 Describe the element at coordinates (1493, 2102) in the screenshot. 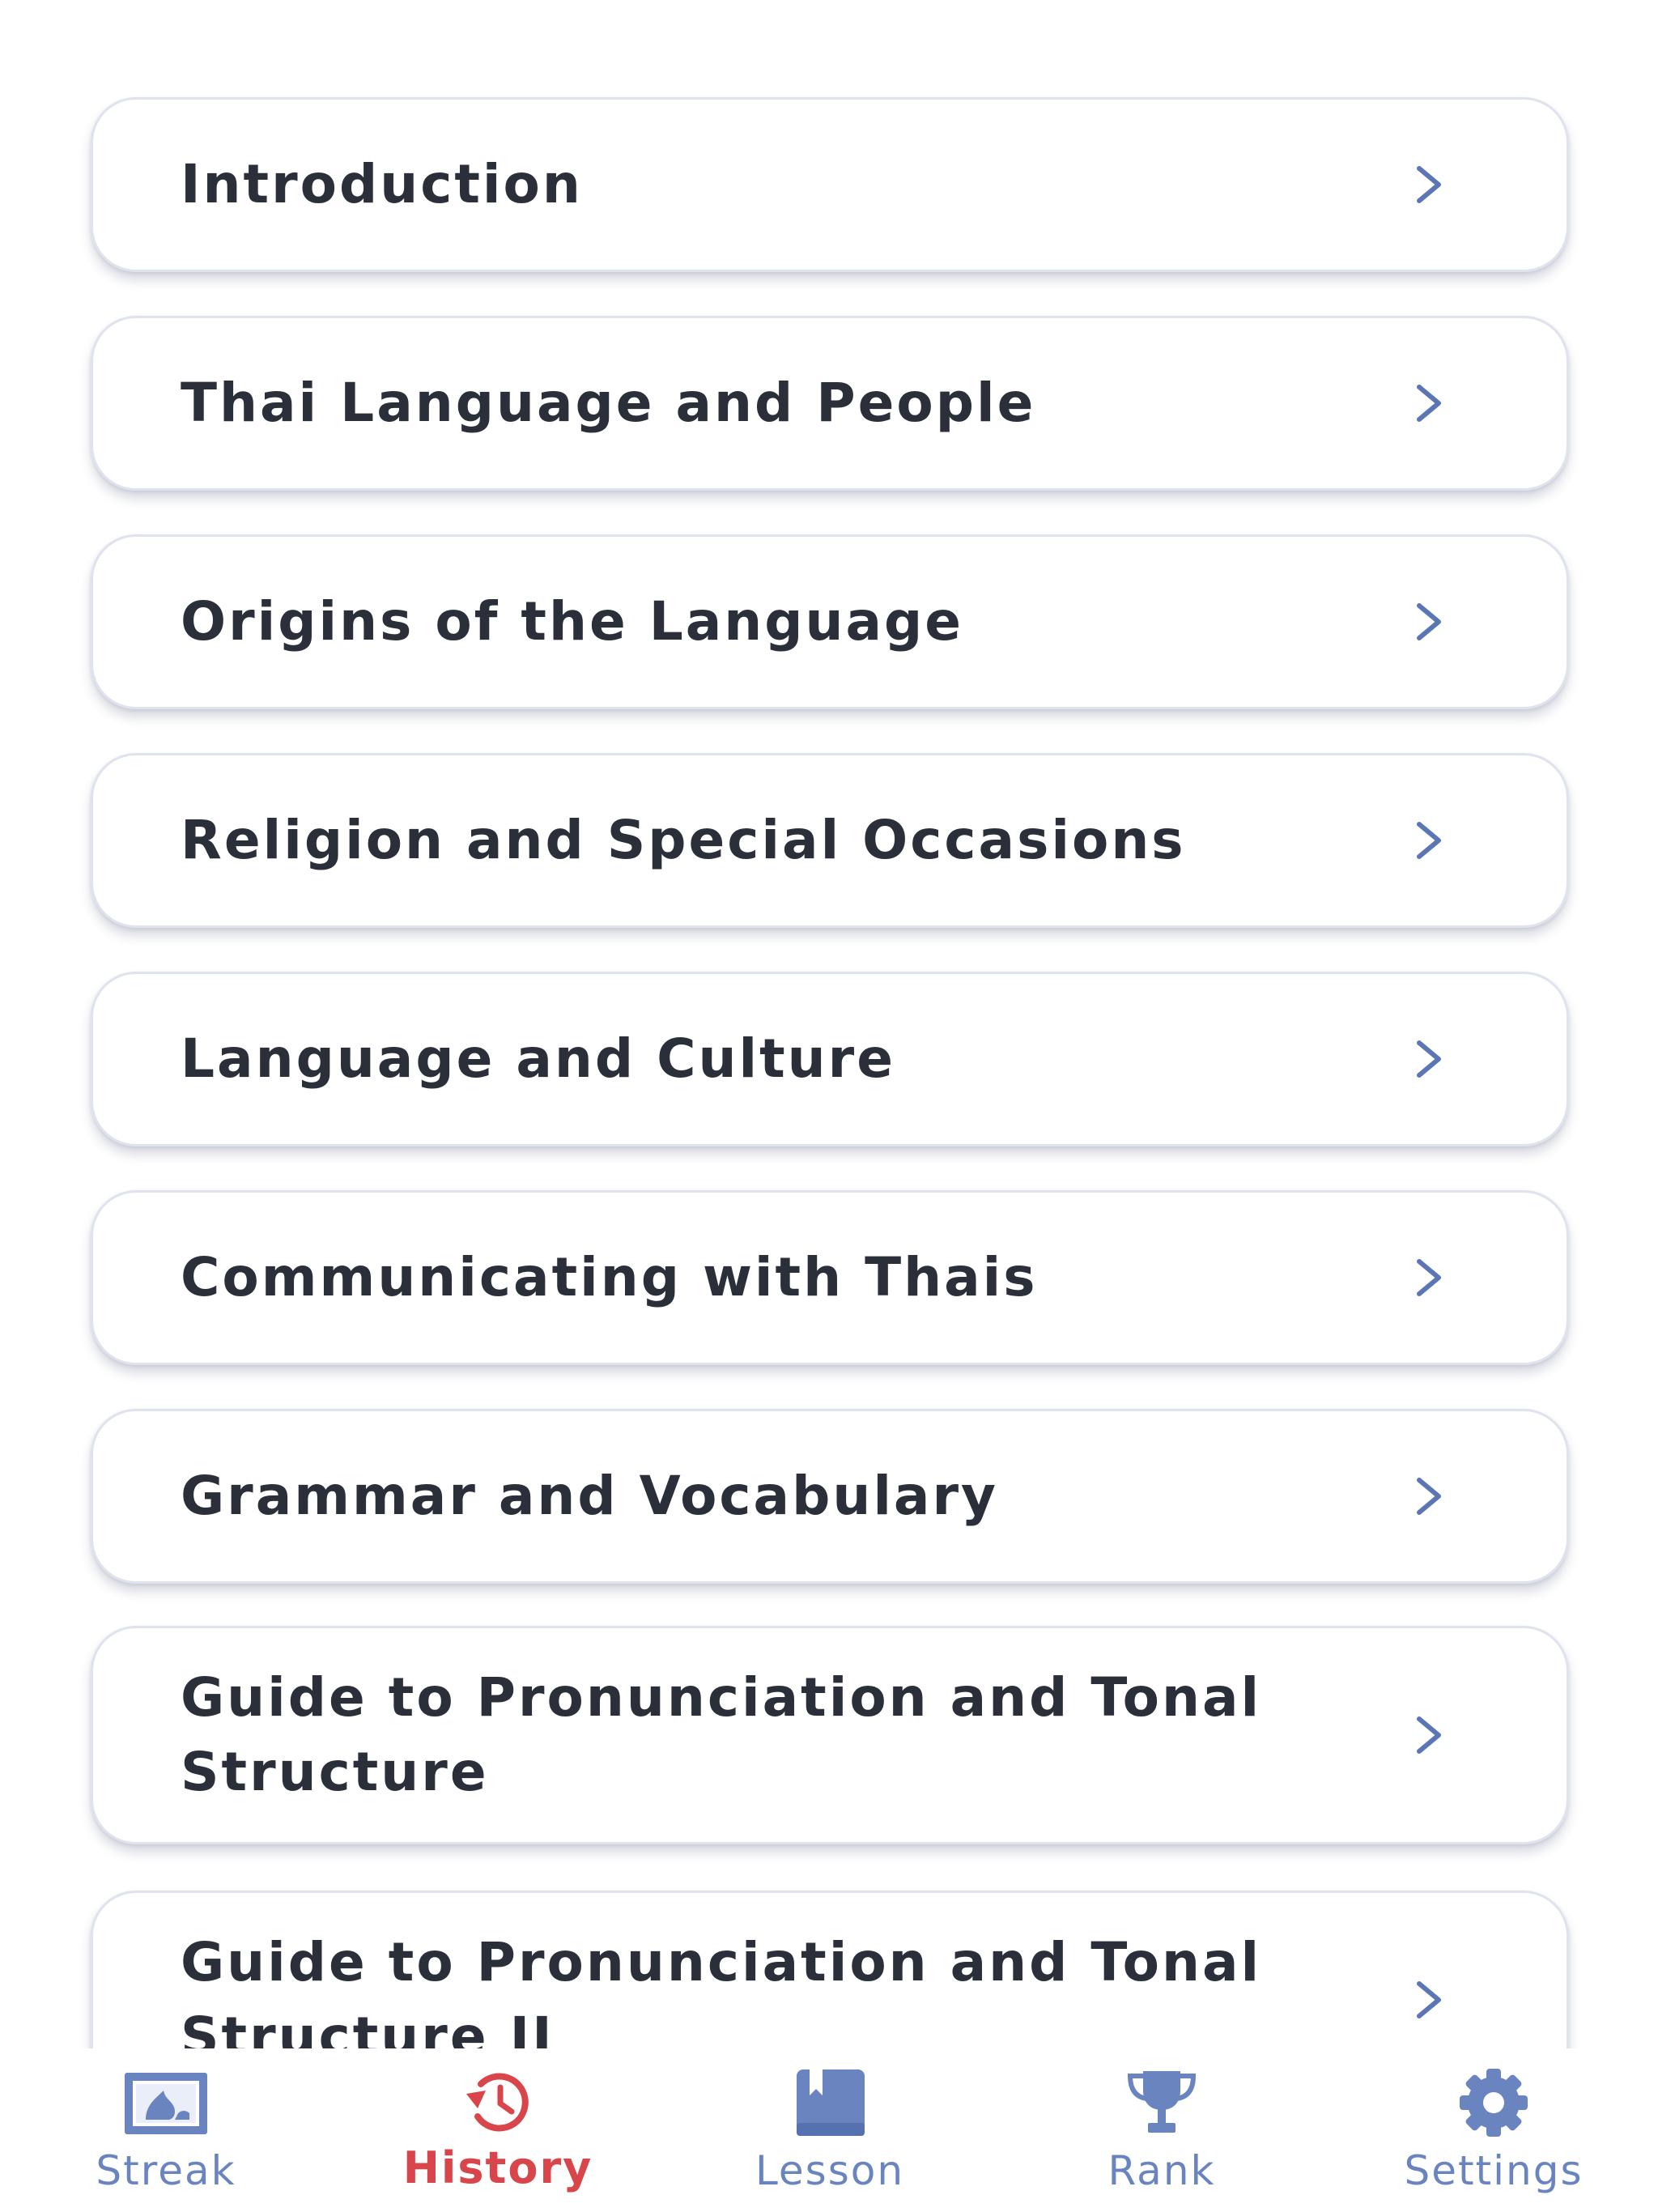

I see `gear-icon` at that location.